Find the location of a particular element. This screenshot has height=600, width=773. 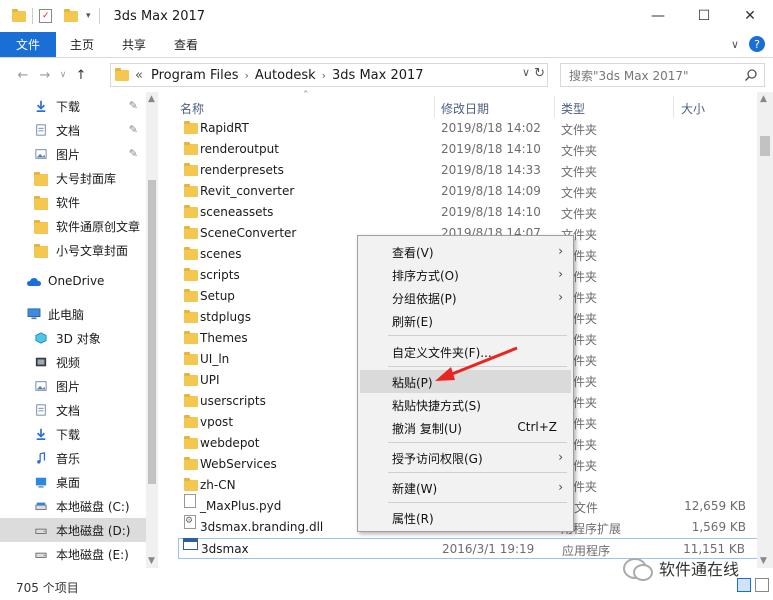

nav-item-folder: 大号封面库 is located at coordinates (73, 178).